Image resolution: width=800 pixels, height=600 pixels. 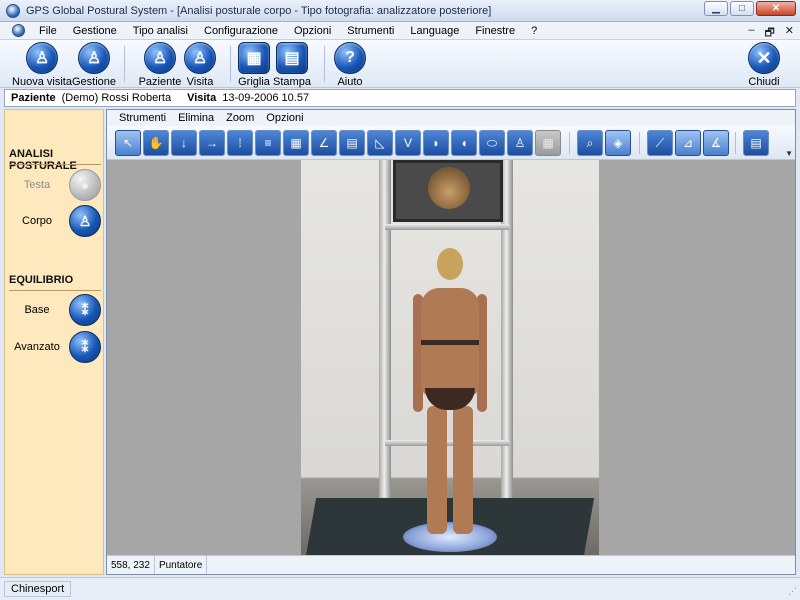 What do you see at coordinates (590, 143) in the screenshot?
I see `zoom-tool-icon: ⌕` at bounding box center [590, 143].